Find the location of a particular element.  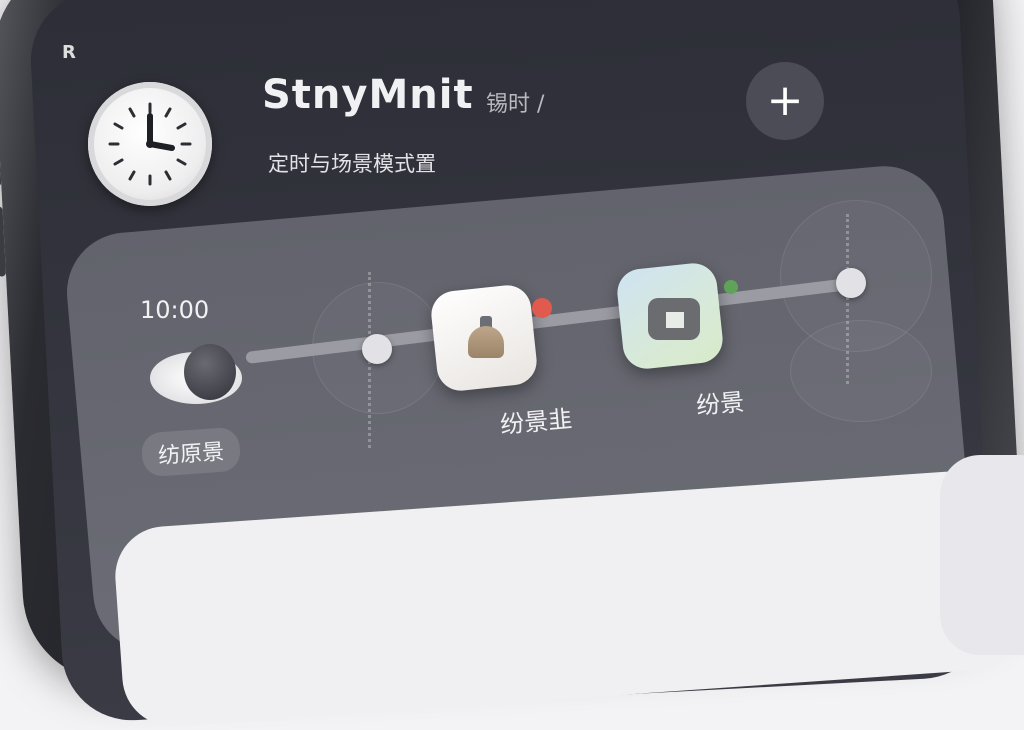

plus-icon: + is located at coordinates (785, 100).